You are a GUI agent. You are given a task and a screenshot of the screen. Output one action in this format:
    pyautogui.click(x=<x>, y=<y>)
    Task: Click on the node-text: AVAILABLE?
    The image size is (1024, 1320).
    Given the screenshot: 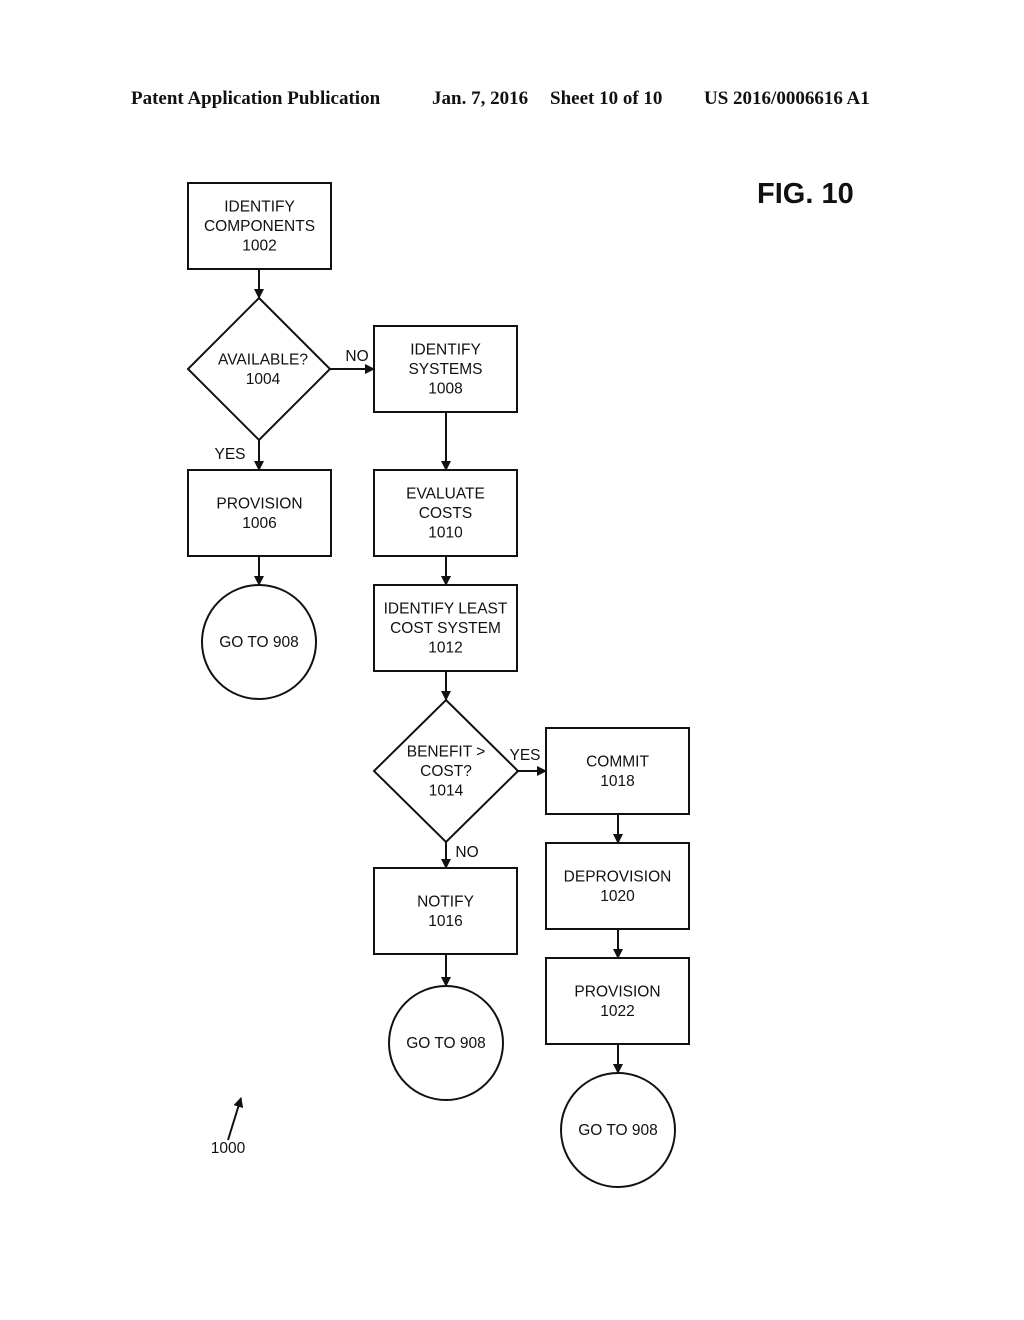 What is the action you would take?
    pyautogui.click(x=263, y=359)
    